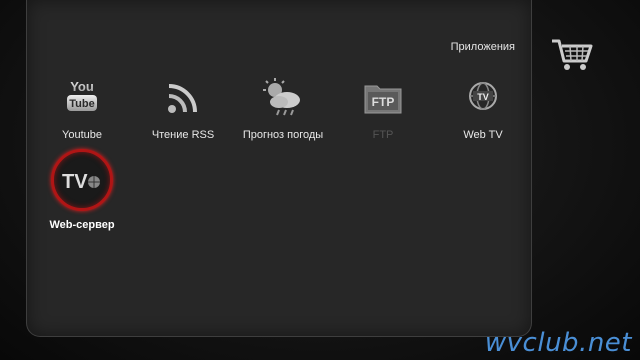 The image size is (640, 360). Describe the element at coordinates (281, 97) in the screenshot. I see `weather-icon` at that location.